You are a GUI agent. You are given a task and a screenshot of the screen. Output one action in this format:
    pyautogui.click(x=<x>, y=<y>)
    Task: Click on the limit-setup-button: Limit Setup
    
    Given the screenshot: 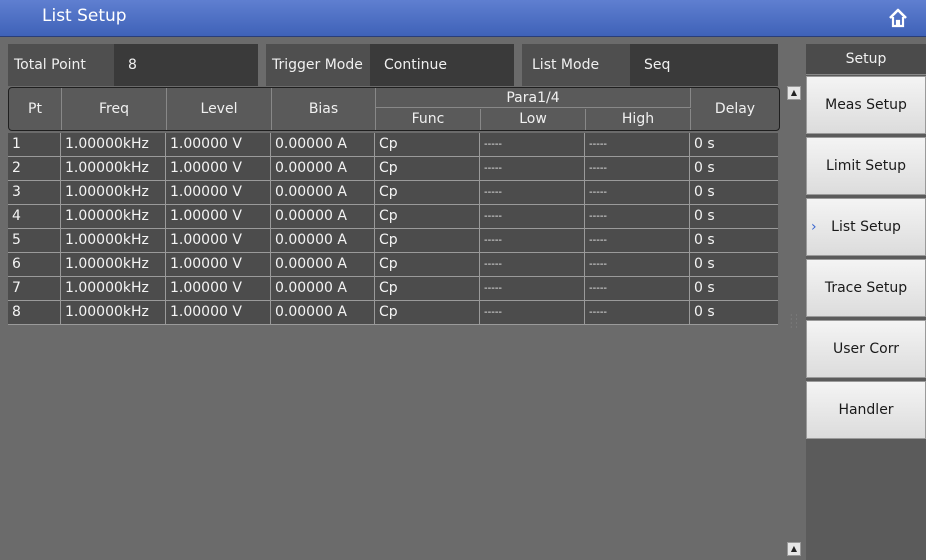 What is the action you would take?
    pyautogui.click(x=866, y=166)
    